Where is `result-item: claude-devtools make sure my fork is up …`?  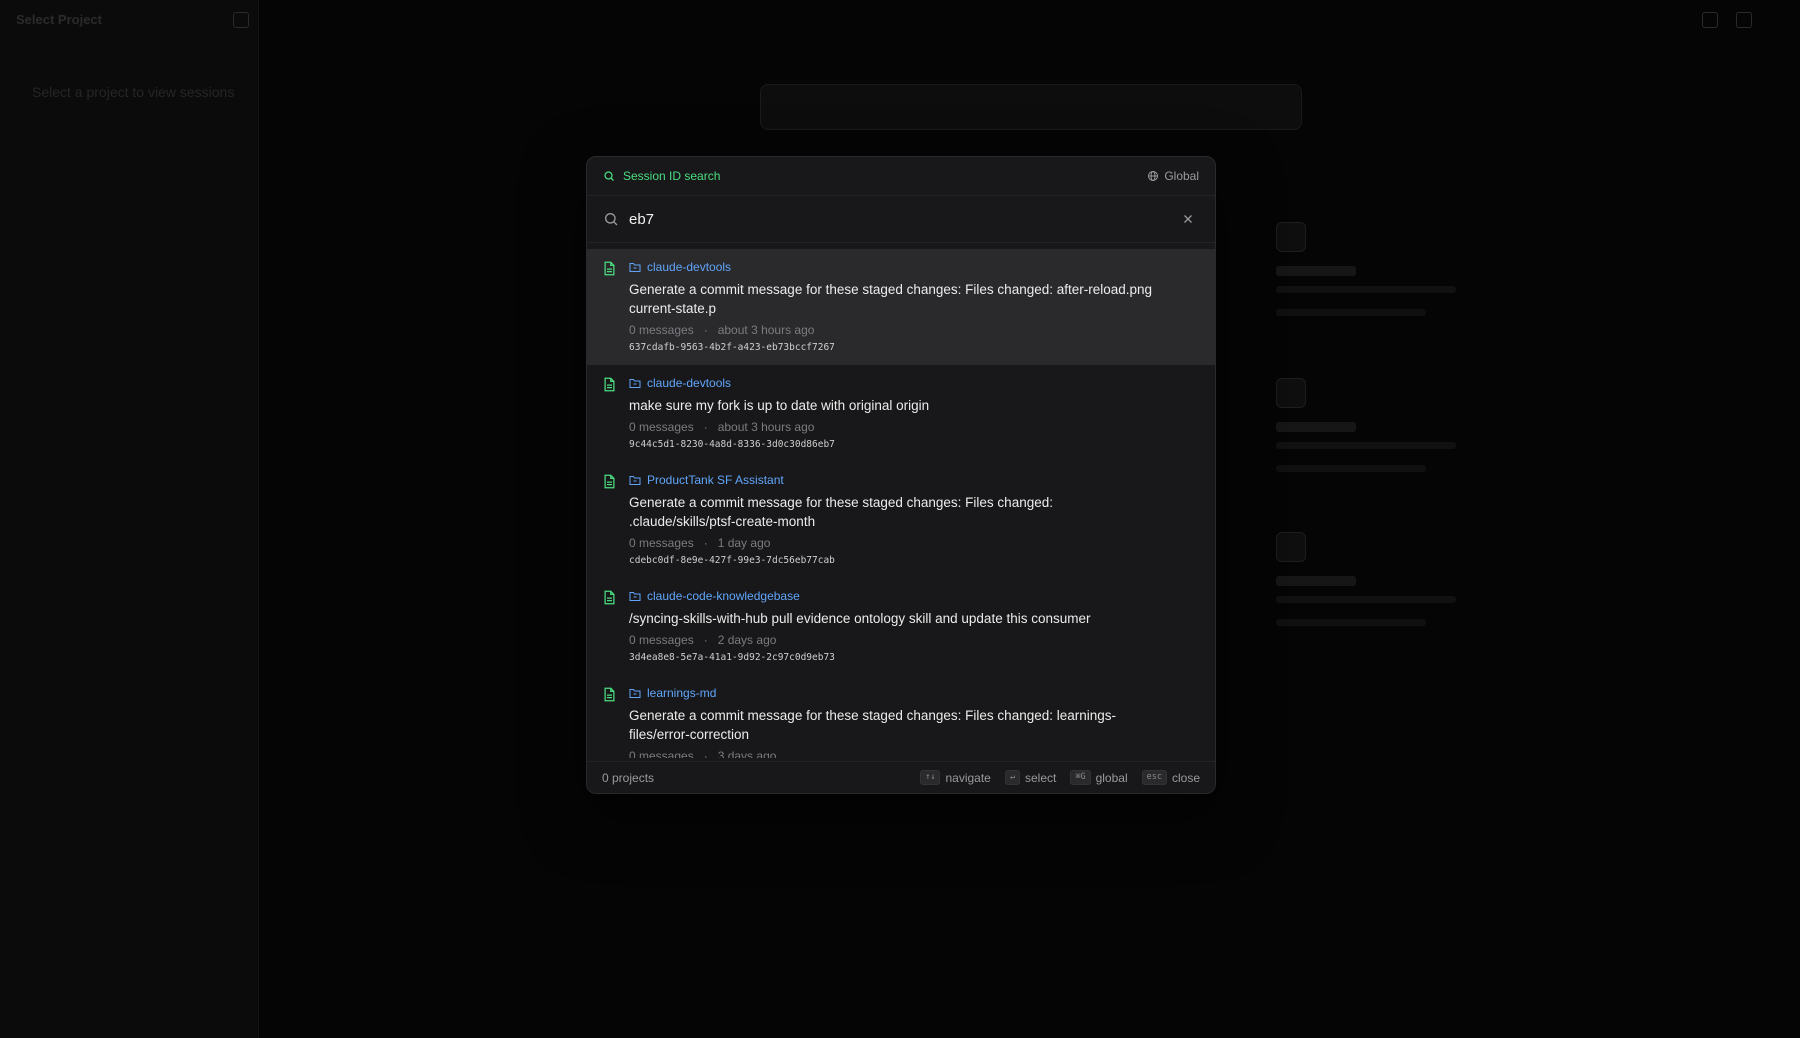 result-item: claude-devtools make sure my fork is up … is located at coordinates (901, 413).